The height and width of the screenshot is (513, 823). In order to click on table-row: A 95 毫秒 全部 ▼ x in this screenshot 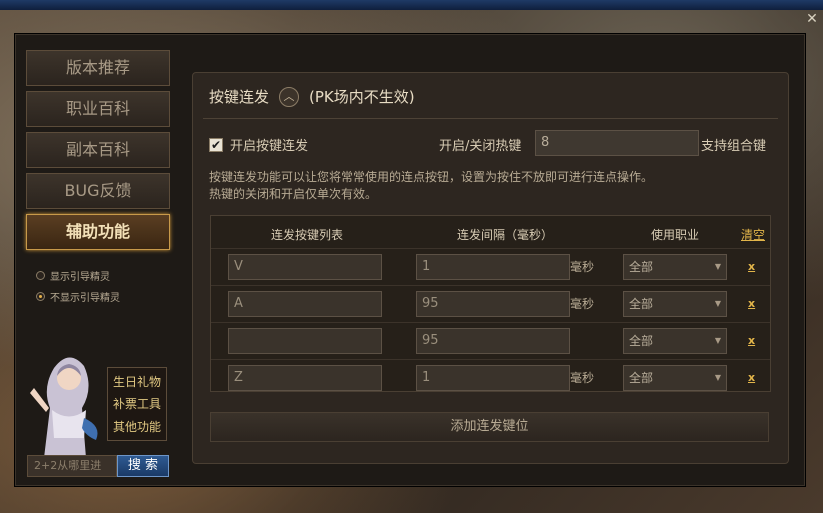, I will do `click(490, 304)`.